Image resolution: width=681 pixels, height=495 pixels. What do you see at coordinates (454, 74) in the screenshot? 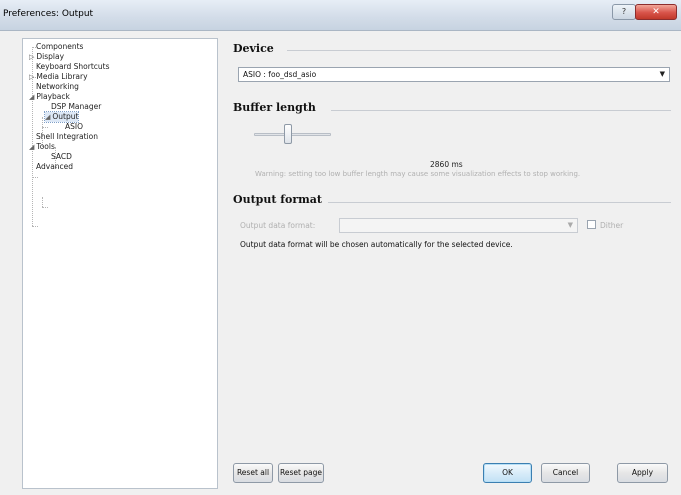
I see `device-select: ASIO : foo_dsd_asio ▼` at bounding box center [454, 74].